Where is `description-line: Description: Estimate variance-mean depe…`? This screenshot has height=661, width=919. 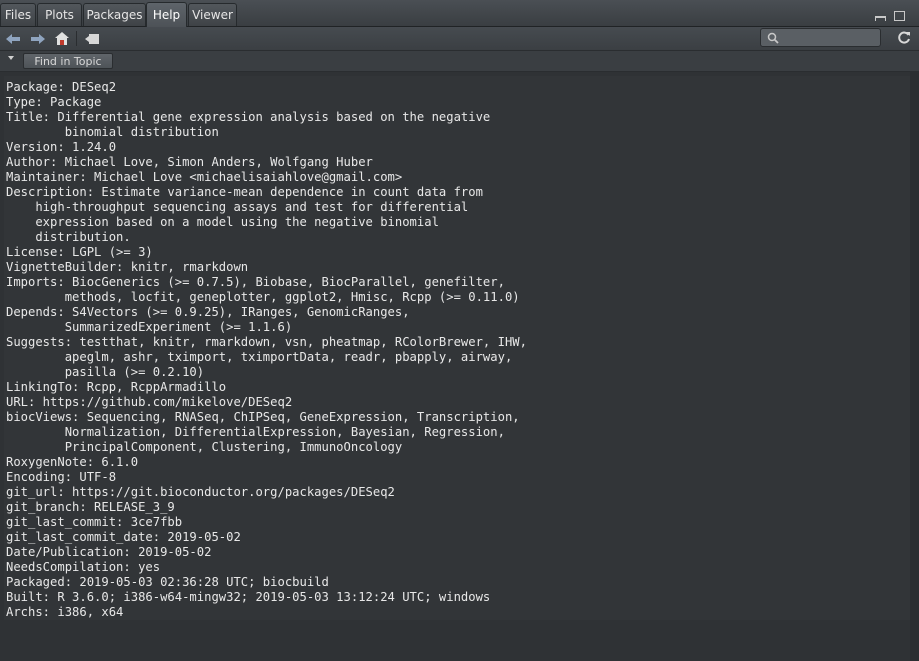 description-line: Description: Estimate variance-mean depe… is located at coordinates (244, 192).